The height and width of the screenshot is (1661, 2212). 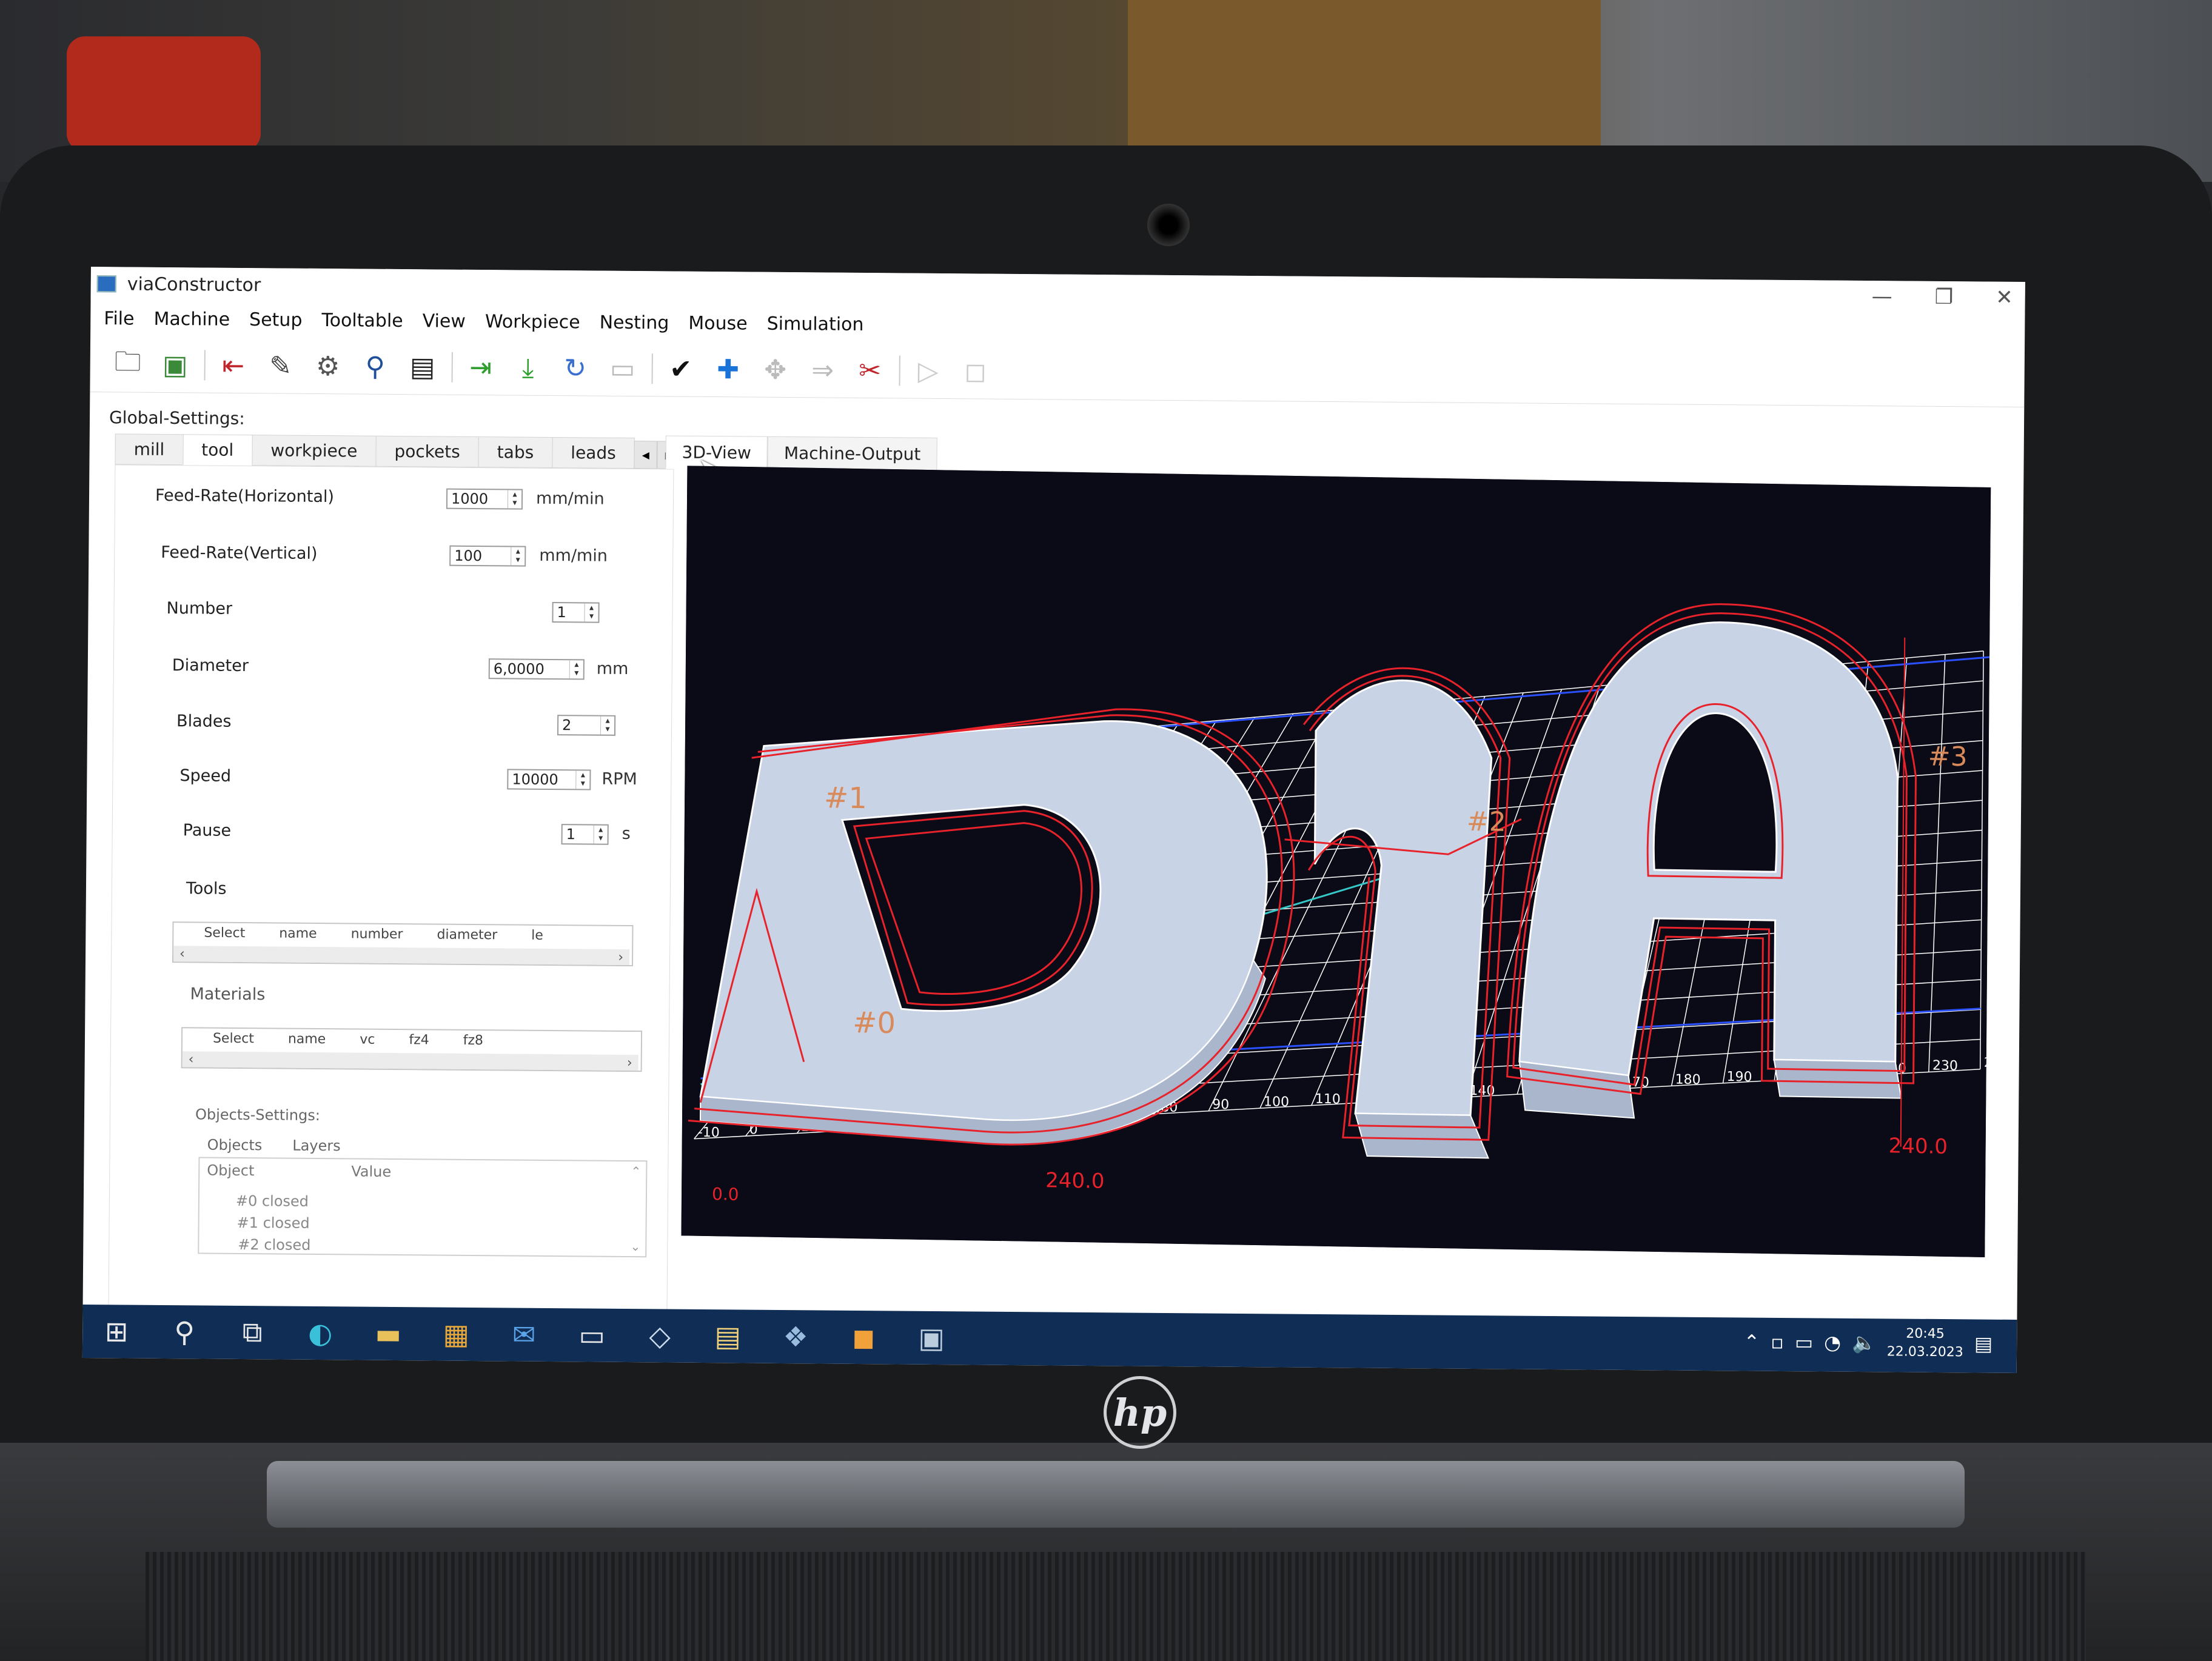 I want to click on tab-tool: tool, so click(x=218, y=450).